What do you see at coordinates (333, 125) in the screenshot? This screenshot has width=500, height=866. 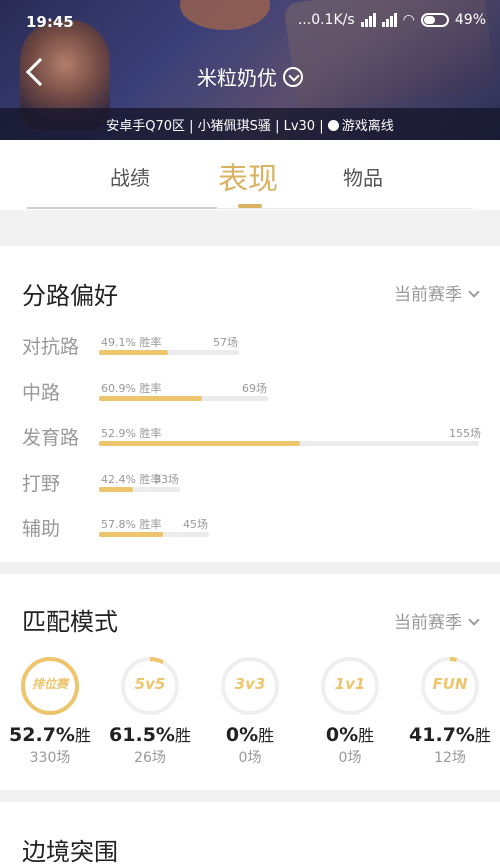 I see `status-dot-icon` at bounding box center [333, 125].